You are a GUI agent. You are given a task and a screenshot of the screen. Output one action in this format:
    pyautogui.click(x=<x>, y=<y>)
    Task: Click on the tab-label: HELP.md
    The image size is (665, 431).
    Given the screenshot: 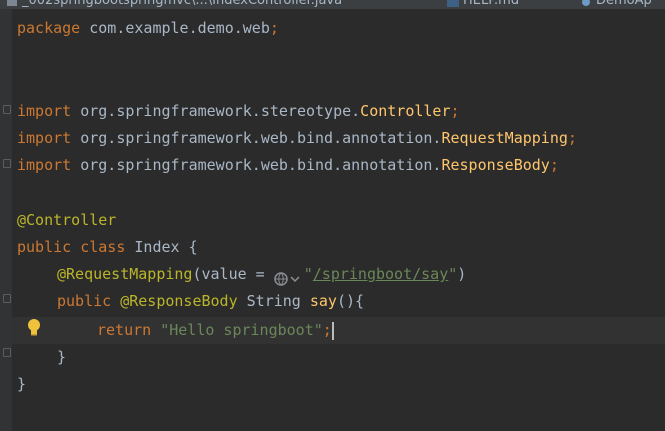 What is the action you would take?
    pyautogui.click(x=491, y=4)
    